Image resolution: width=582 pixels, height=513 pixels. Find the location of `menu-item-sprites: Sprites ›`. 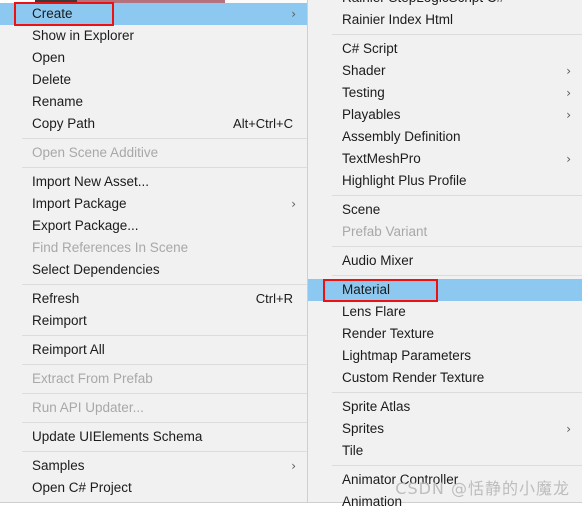

menu-item-sprites: Sprites › is located at coordinates (445, 429).